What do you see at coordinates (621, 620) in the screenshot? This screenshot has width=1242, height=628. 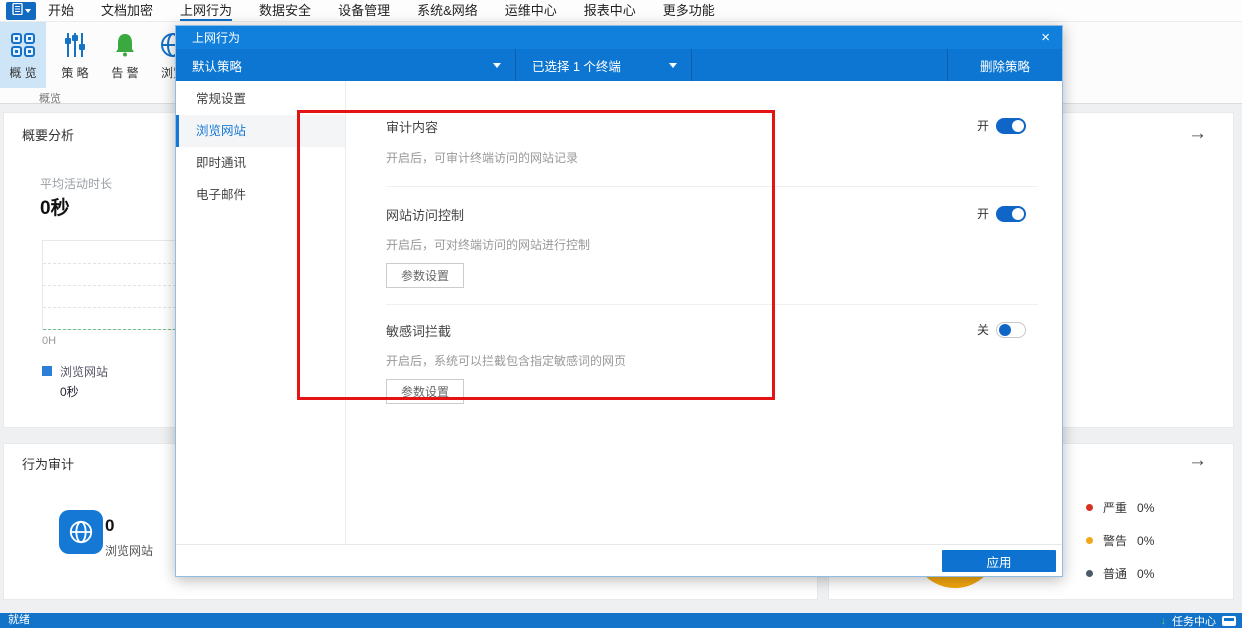 I see `status-bar: 就绪 ↓ 任务中心` at bounding box center [621, 620].